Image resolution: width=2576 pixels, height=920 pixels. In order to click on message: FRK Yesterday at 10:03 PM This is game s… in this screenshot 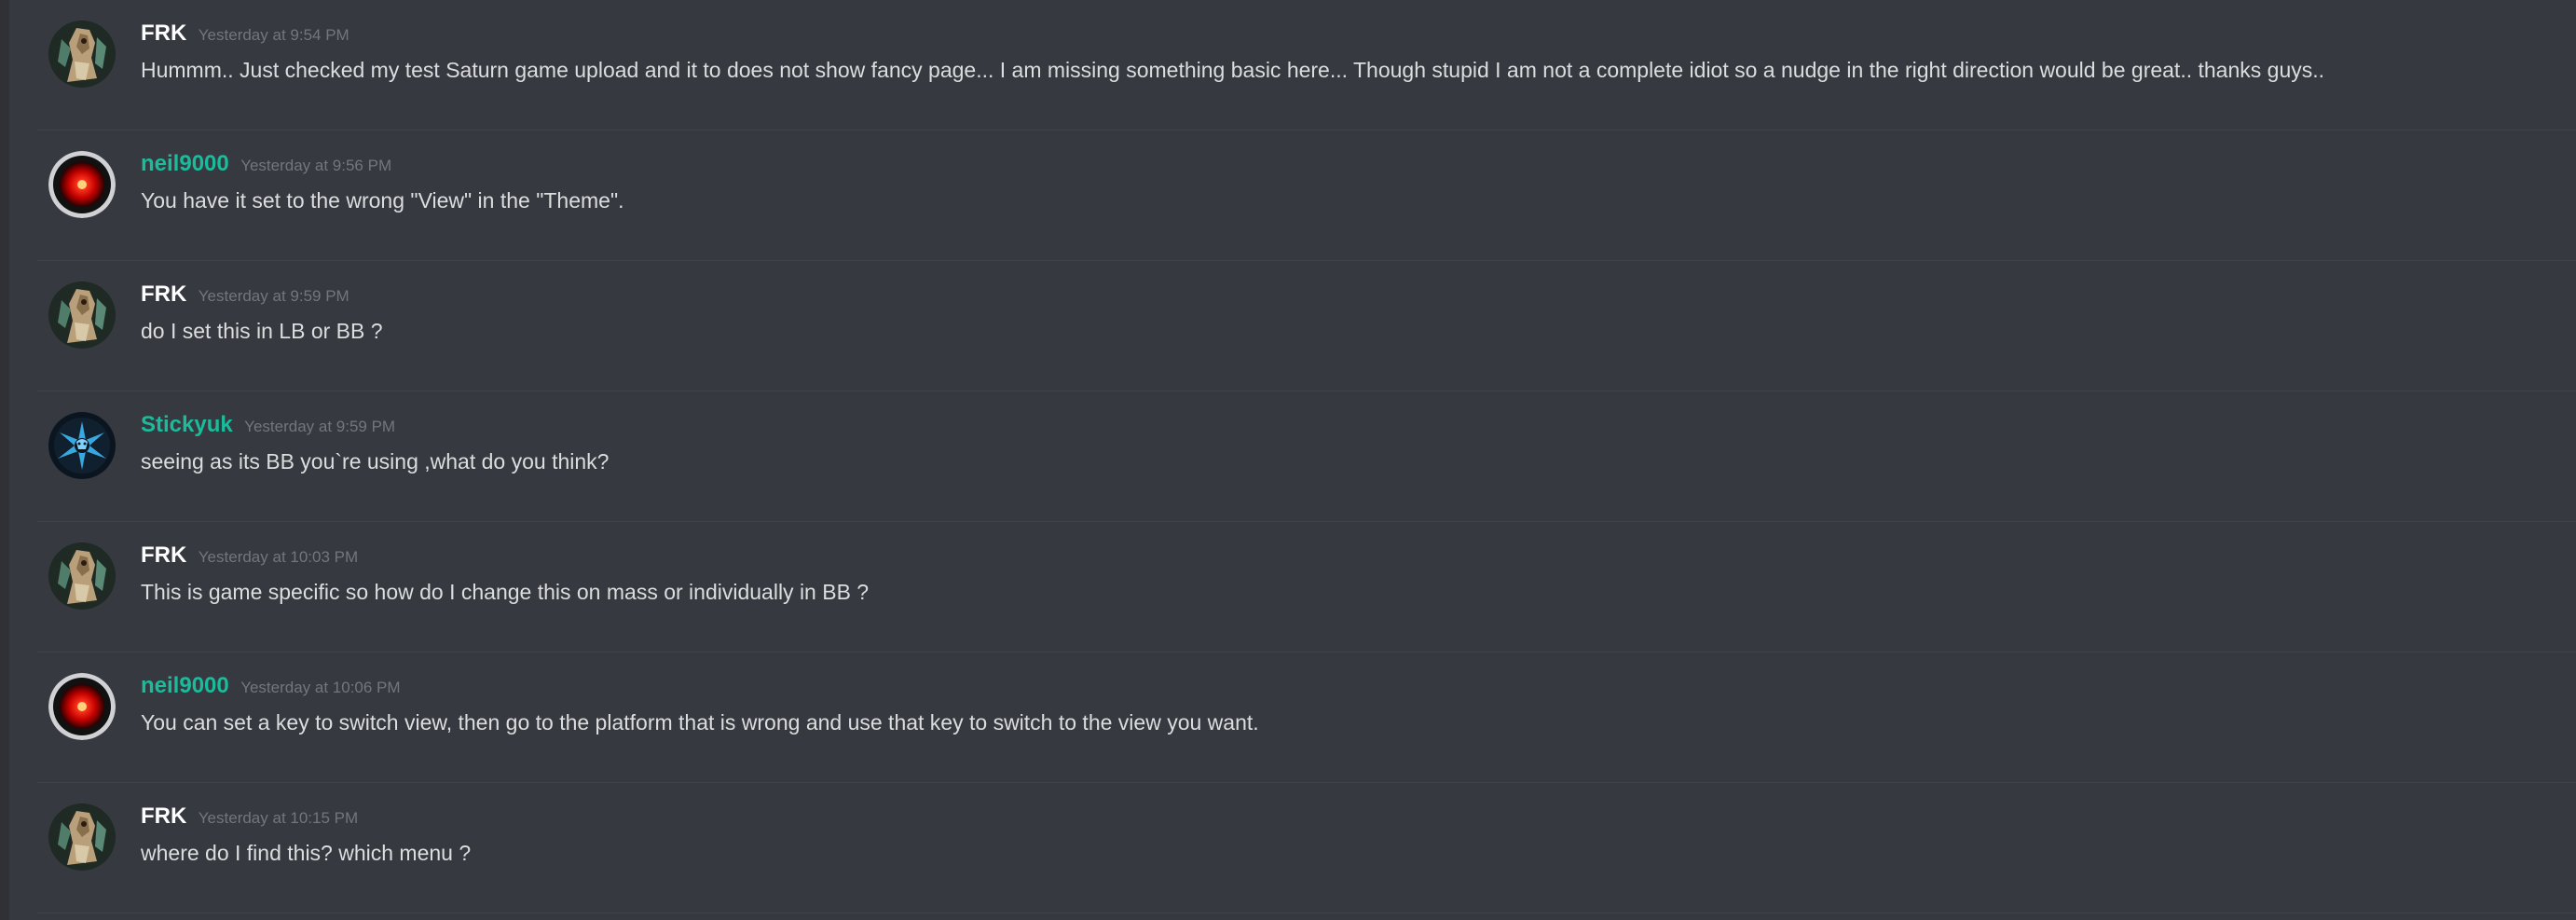, I will do `click(1306, 587)`.